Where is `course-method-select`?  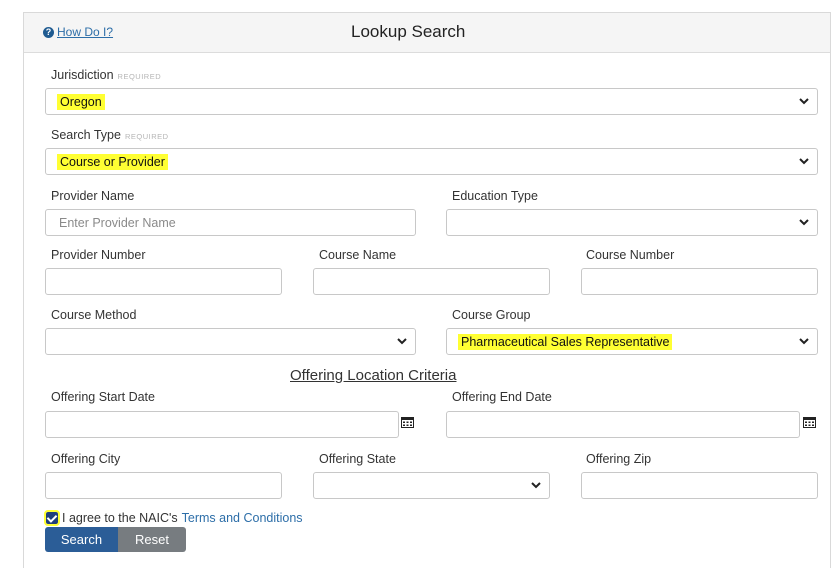 course-method-select is located at coordinates (230, 341).